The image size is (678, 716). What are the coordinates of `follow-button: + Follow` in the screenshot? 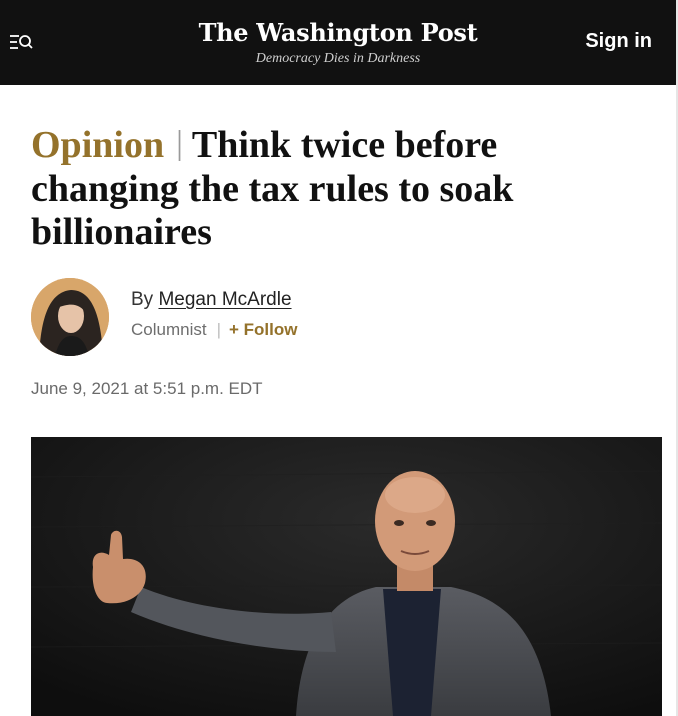 It's located at (263, 329).